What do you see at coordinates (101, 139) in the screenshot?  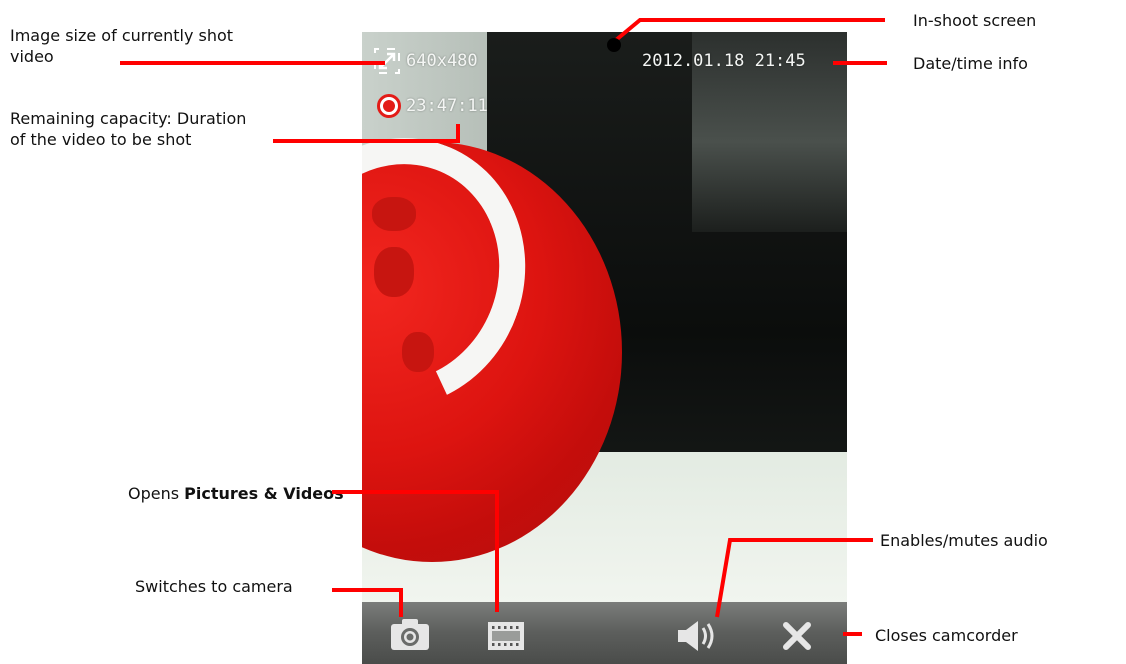 I see `label-remaining-line2: of the video to be shot` at bounding box center [101, 139].